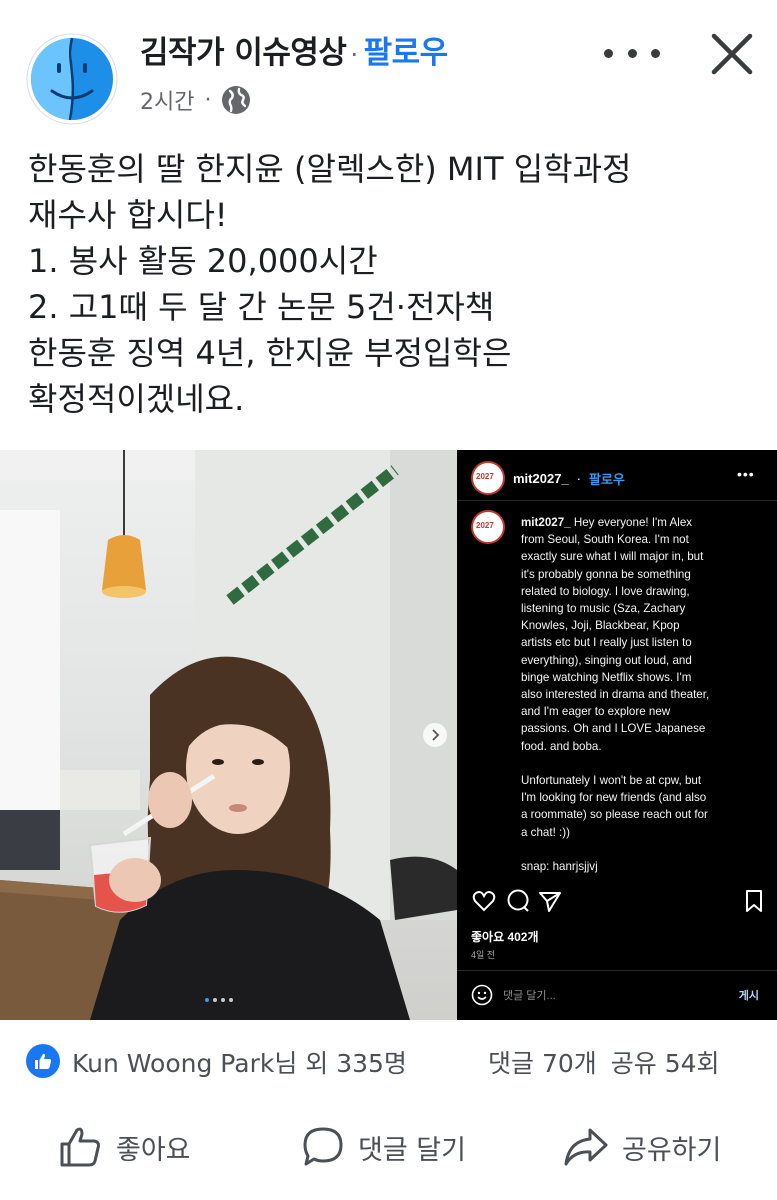 The image size is (777, 1200). I want to click on comment-icon, so click(518, 901).